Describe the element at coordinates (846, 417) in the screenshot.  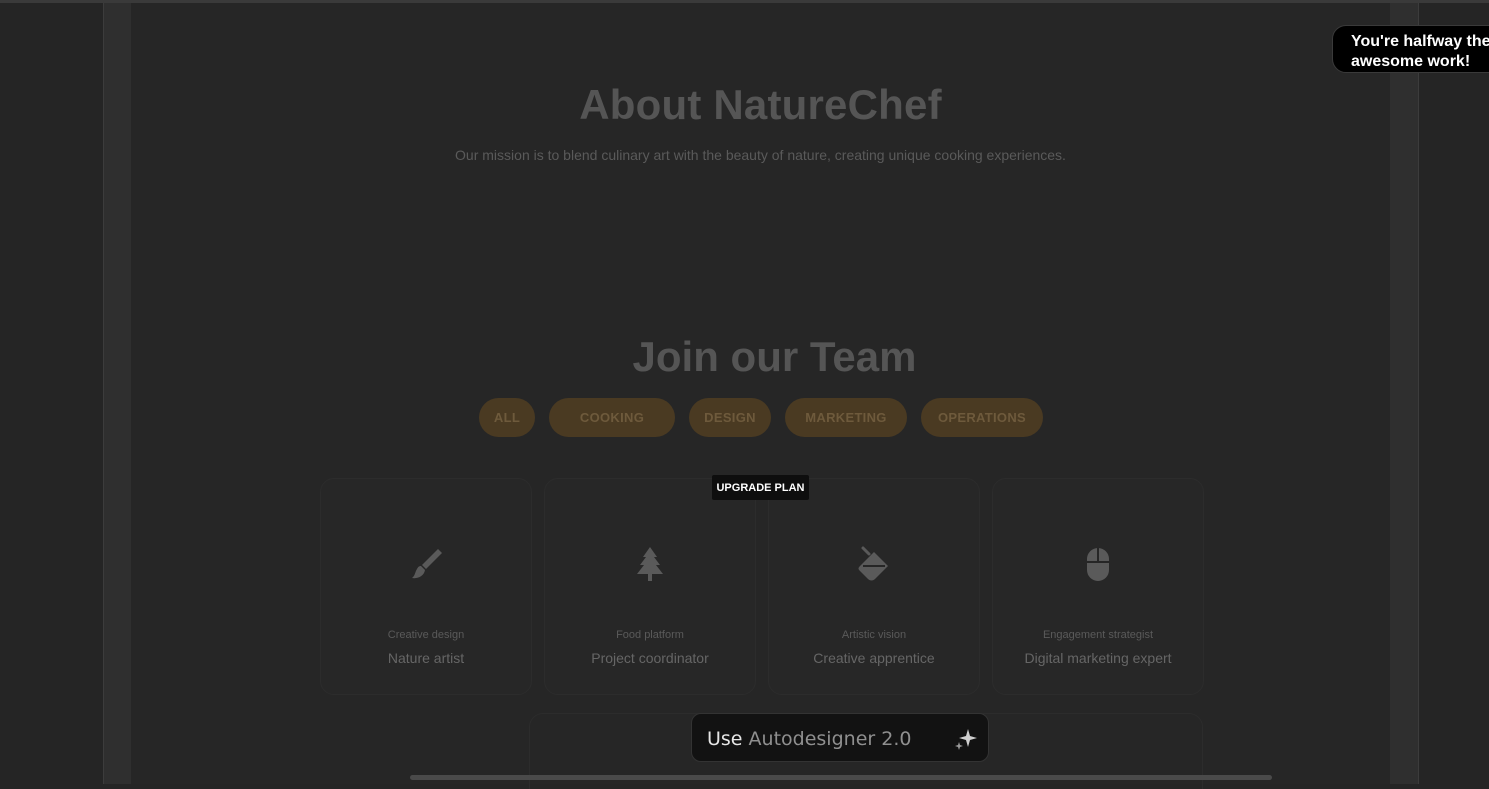
I see `filter-marketing-button: MARKETING` at that location.